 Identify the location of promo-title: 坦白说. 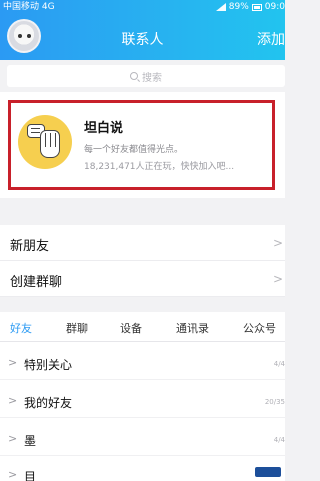
(104, 128).